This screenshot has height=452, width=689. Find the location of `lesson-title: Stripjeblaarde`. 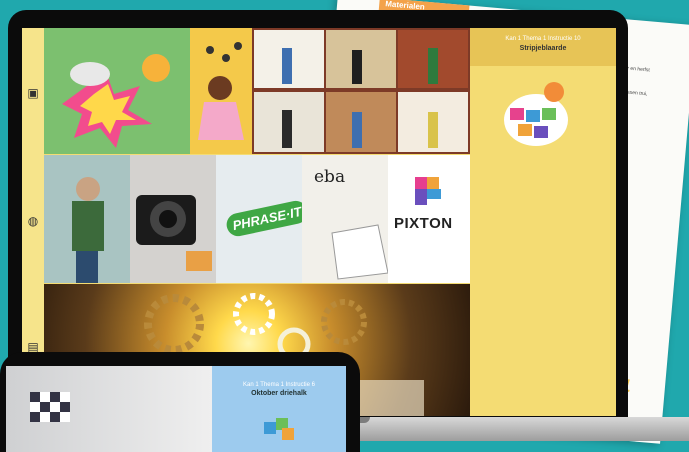

lesson-title: Stripjeblaarde is located at coordinates (543, 48).